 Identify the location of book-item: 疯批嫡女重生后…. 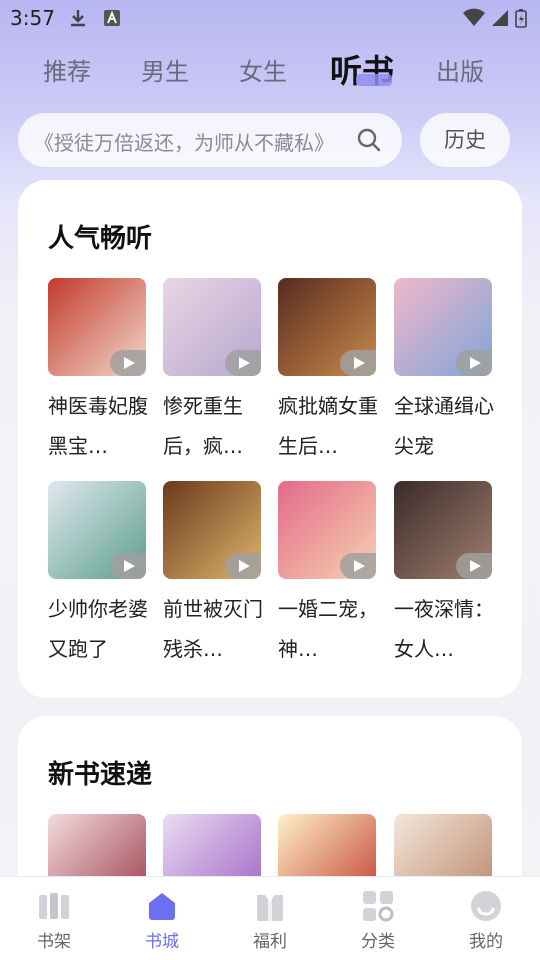
(328, 372).